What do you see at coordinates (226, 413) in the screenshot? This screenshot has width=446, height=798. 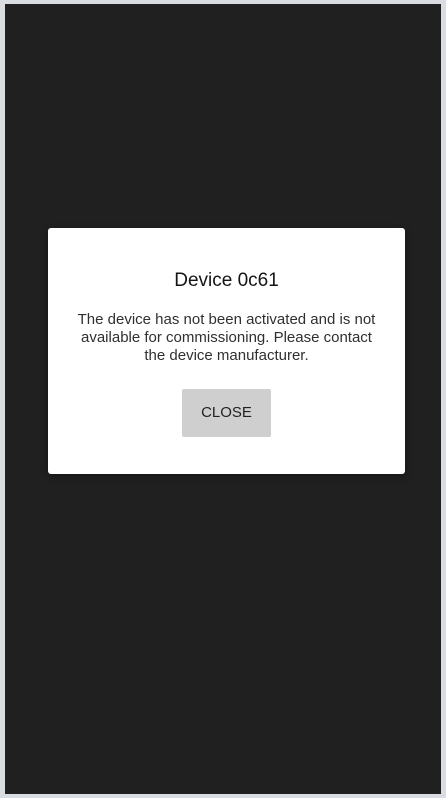 I see `close-button: CLOSE` at bounding box center [226, 413].